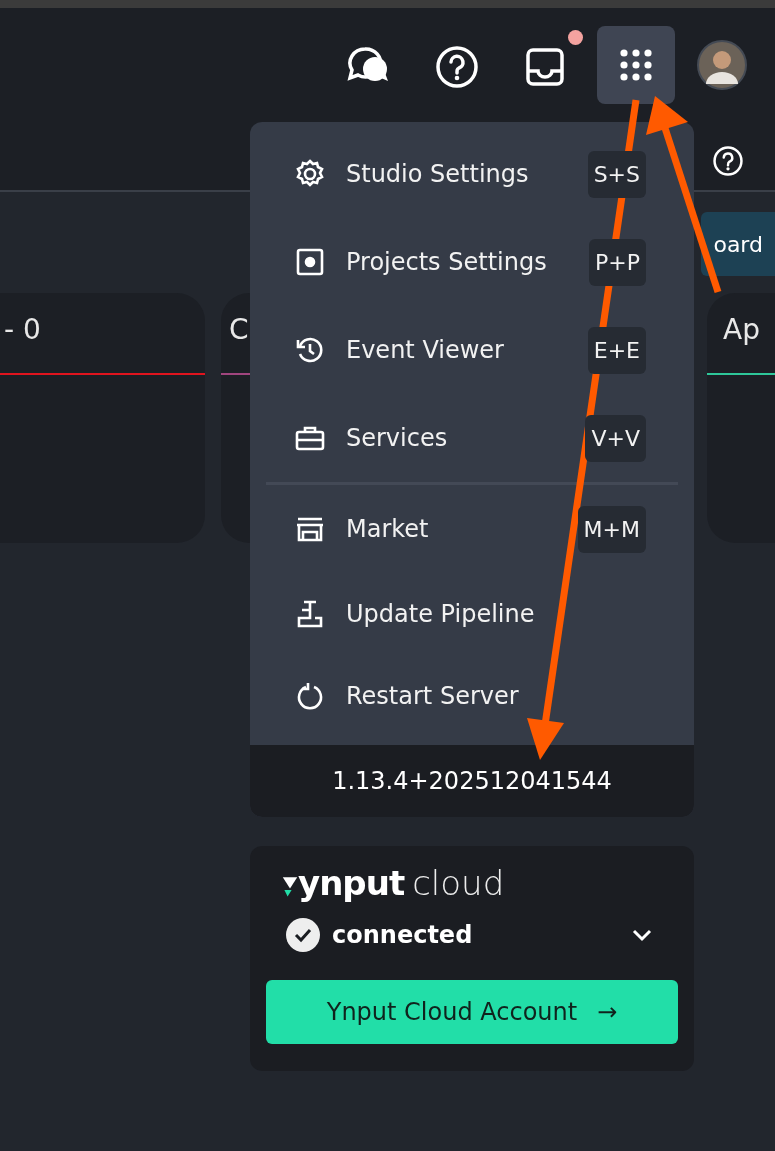 Image resolution: width=775 pixels, height=1151 pixels. Describe the element at coordinates (472, 781) in the screenshot. I see `version-label: 1.13.4+202512041544` at that location.